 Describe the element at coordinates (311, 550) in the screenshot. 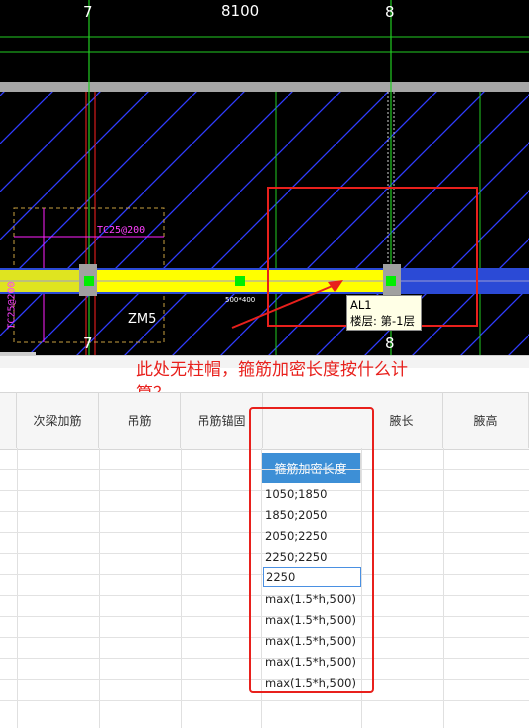

I see `column-highlight-box` at that location.